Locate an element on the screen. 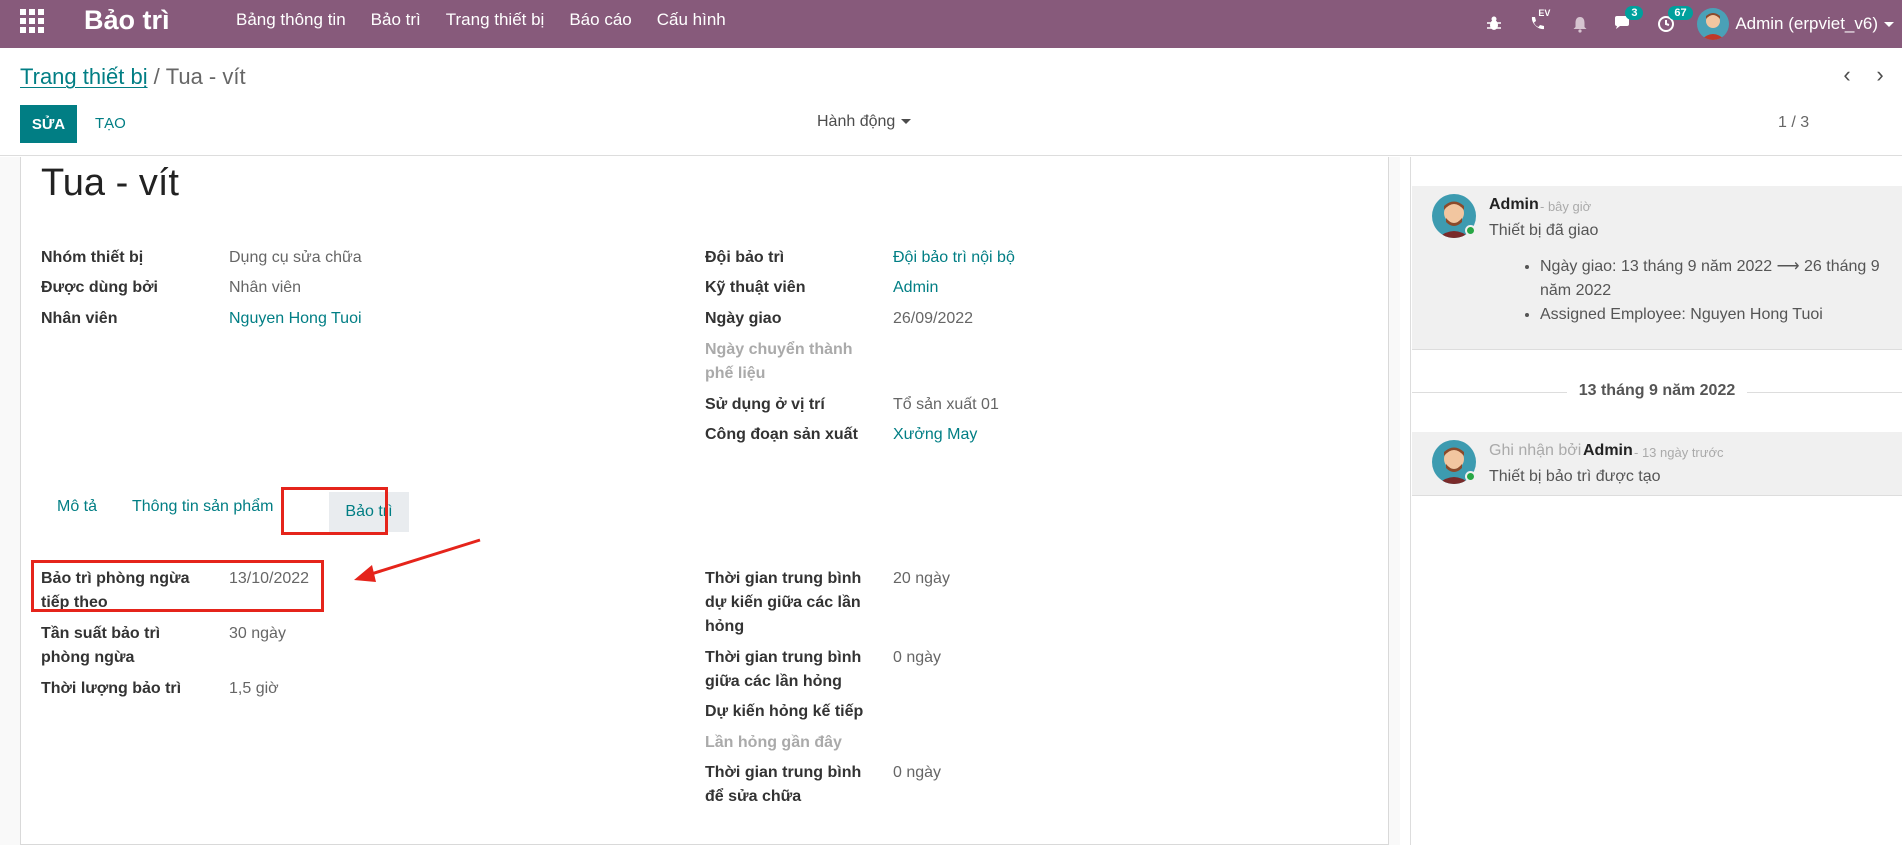 This screenshot has height=845, width=1902. date-separator-label: 13 tháng 9 năm 2022 is located at coordinates (1657, 390).